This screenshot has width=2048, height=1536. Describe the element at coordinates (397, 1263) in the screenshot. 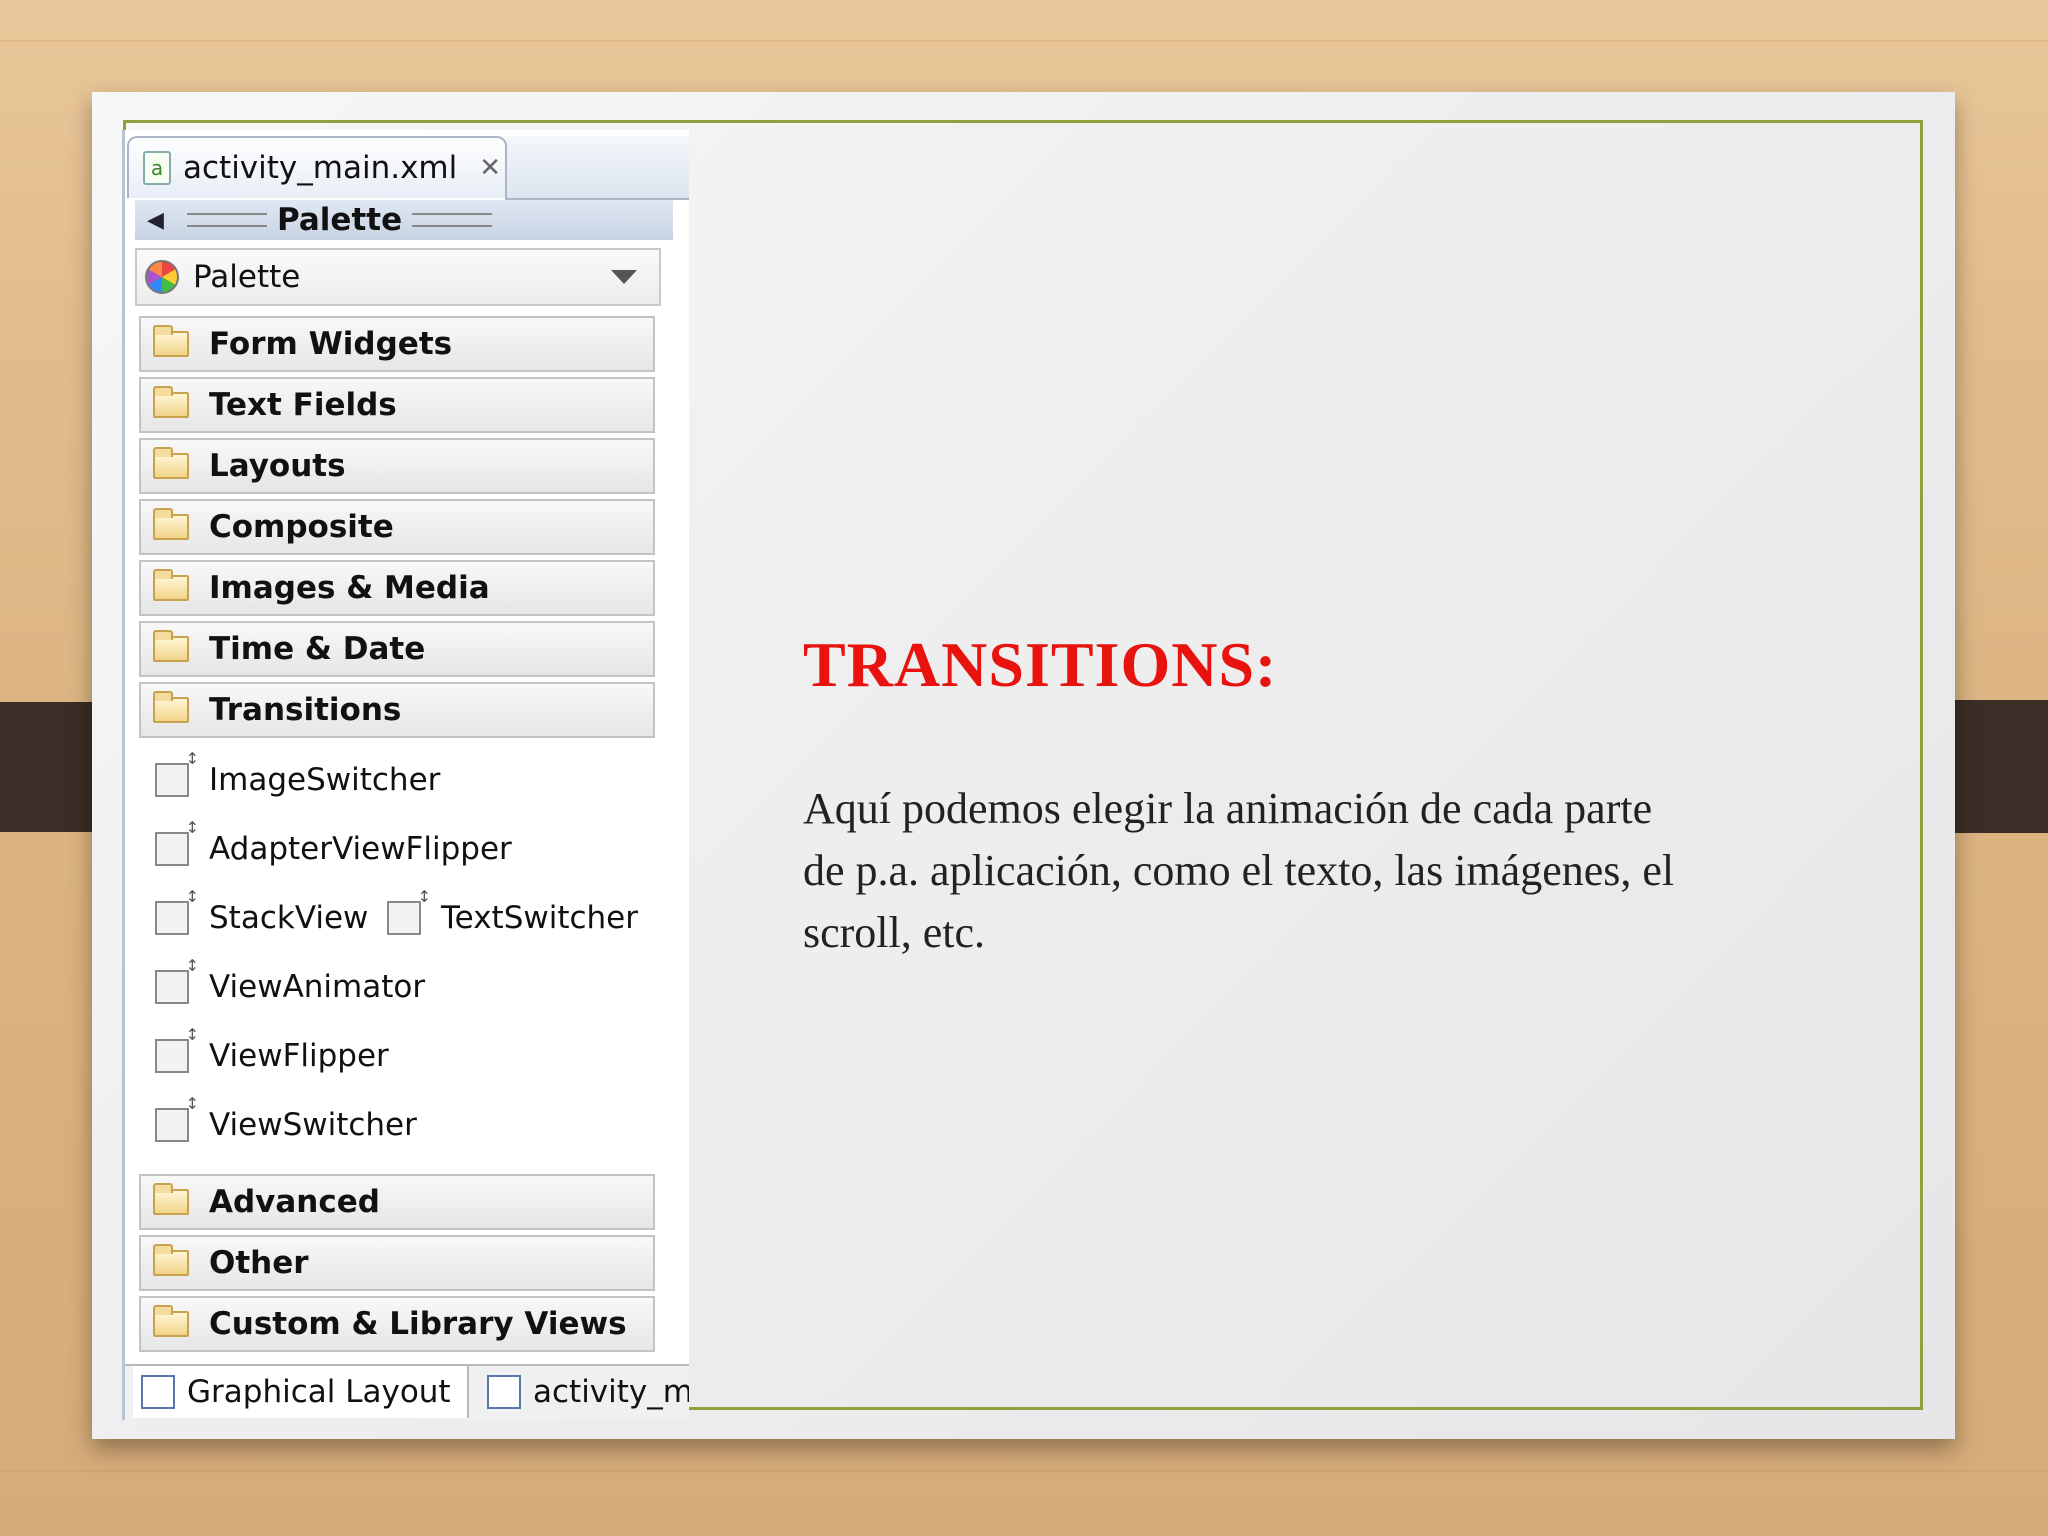

I see `category-other: Other` at that location.